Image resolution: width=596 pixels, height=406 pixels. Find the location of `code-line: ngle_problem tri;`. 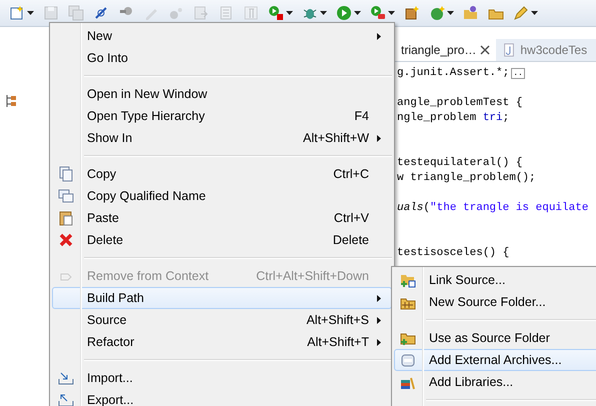

code-line: ngle_problem tri; is located at coordinates (453, 118).